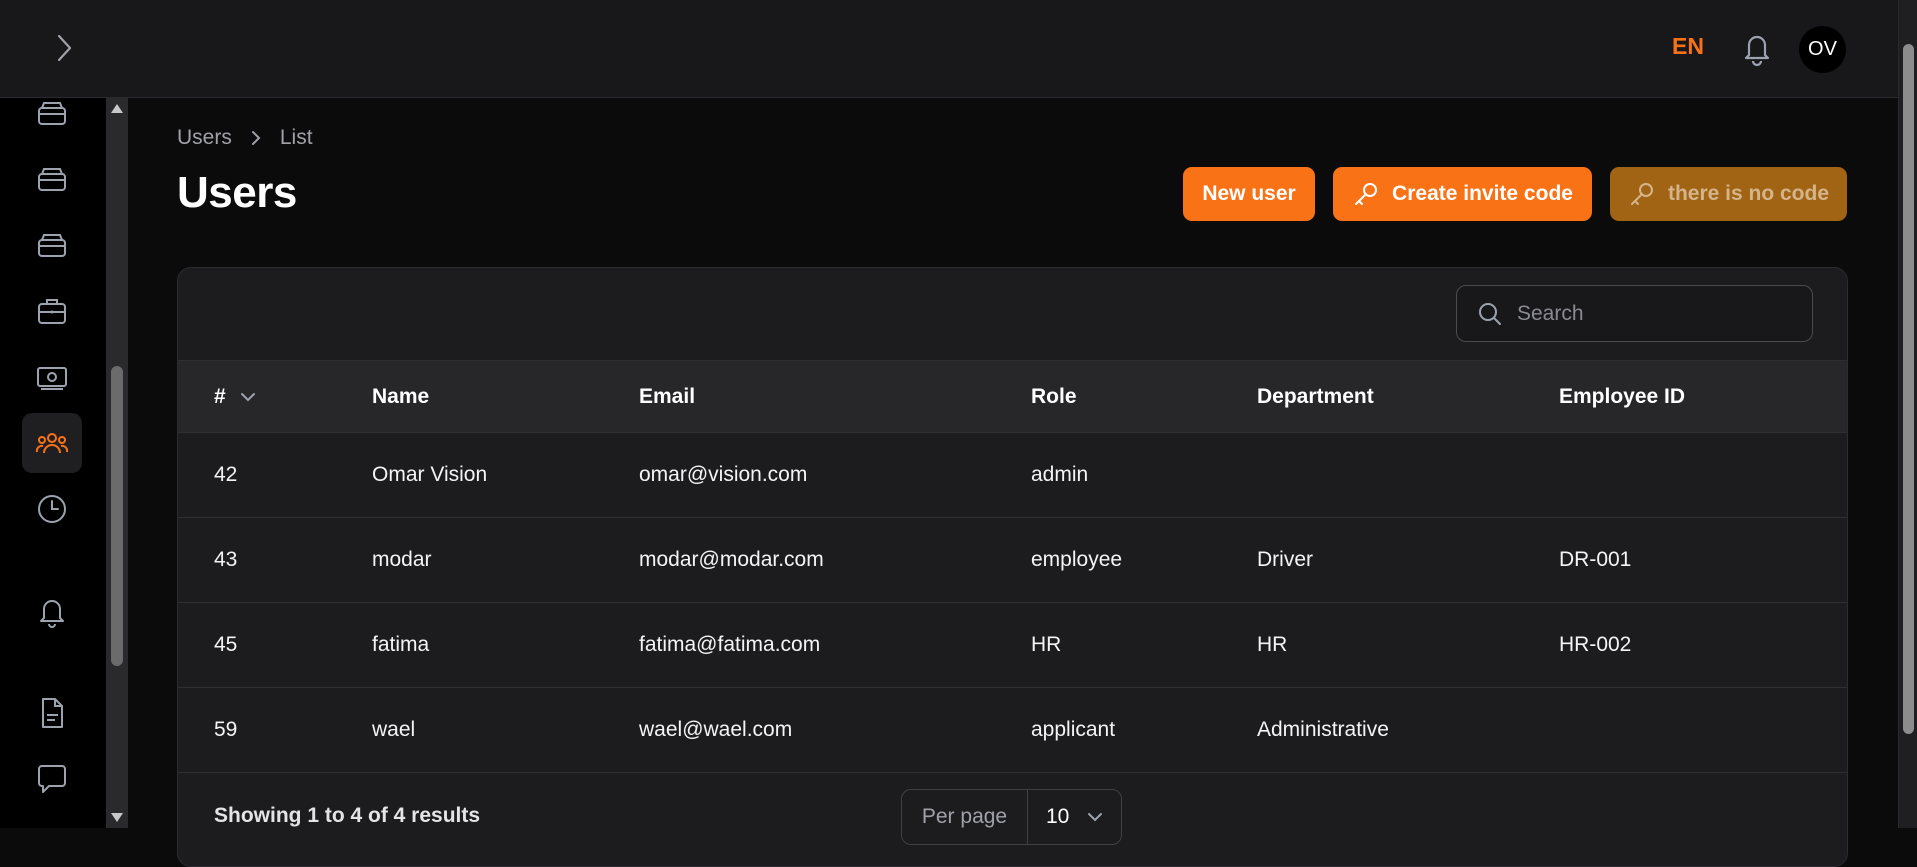  I want to click on sidebar-item-payroll, so click(52, 377).